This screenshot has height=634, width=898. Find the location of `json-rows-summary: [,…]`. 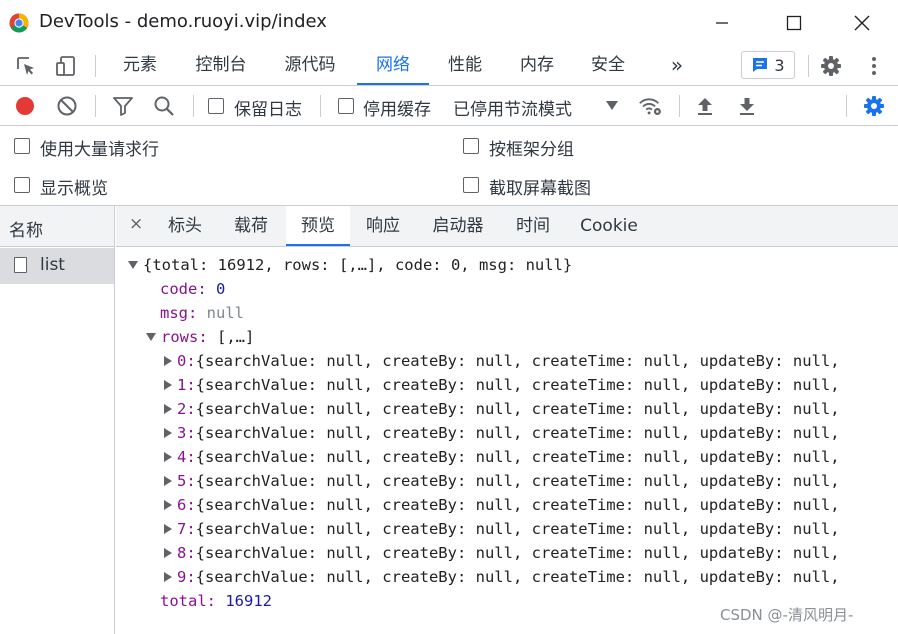

json-rows-summary: [,…] is located at coordinates (236, 337).